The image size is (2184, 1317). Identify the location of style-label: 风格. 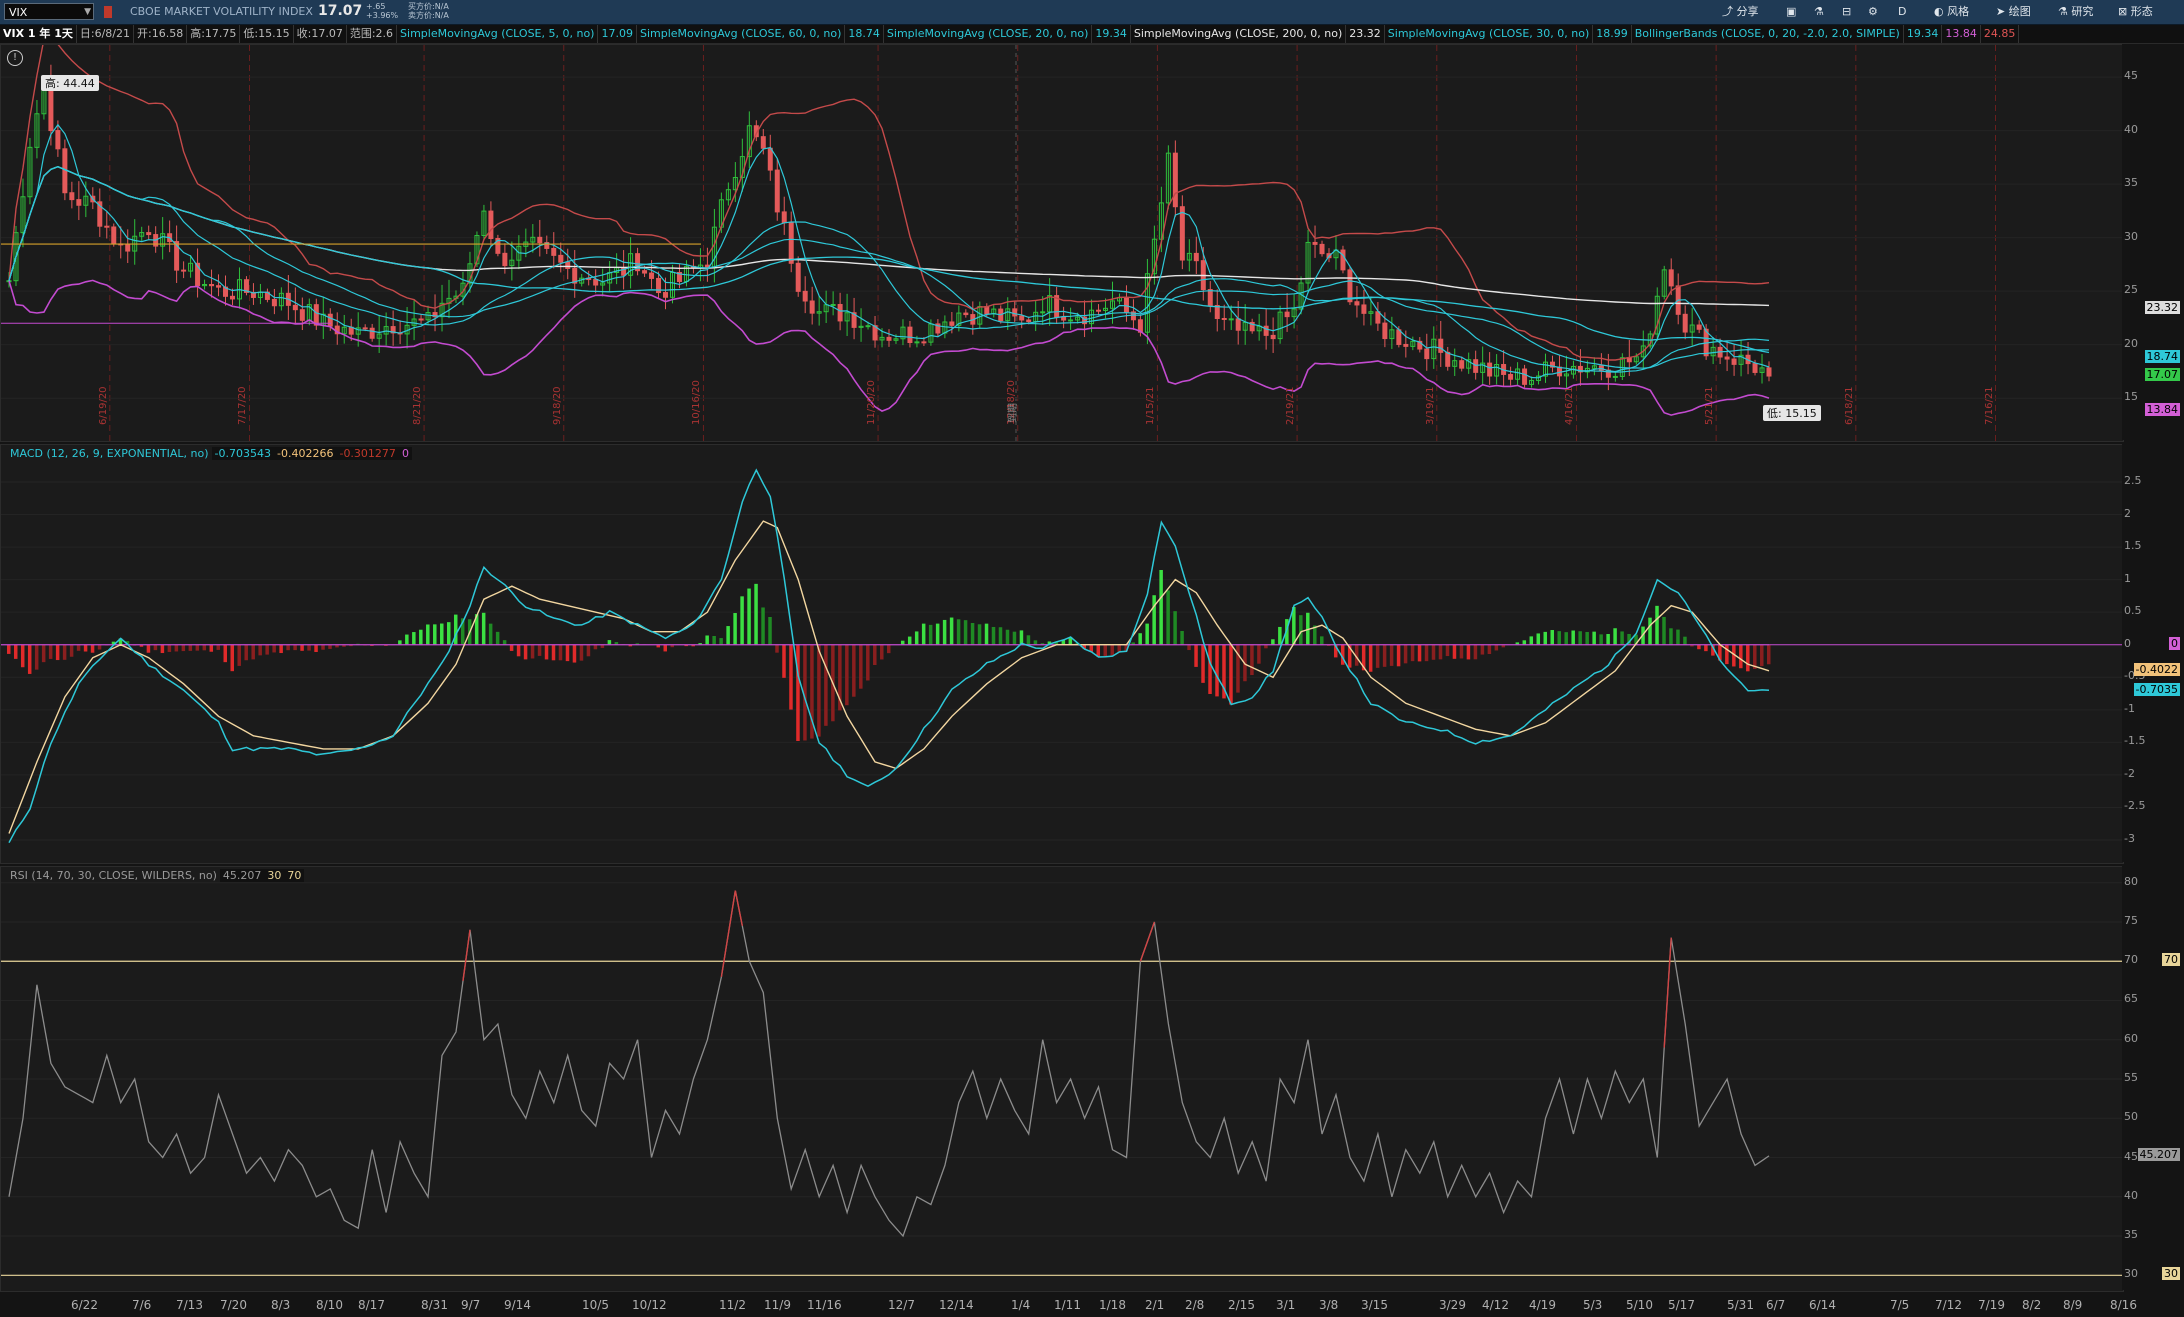
(1958, 11).